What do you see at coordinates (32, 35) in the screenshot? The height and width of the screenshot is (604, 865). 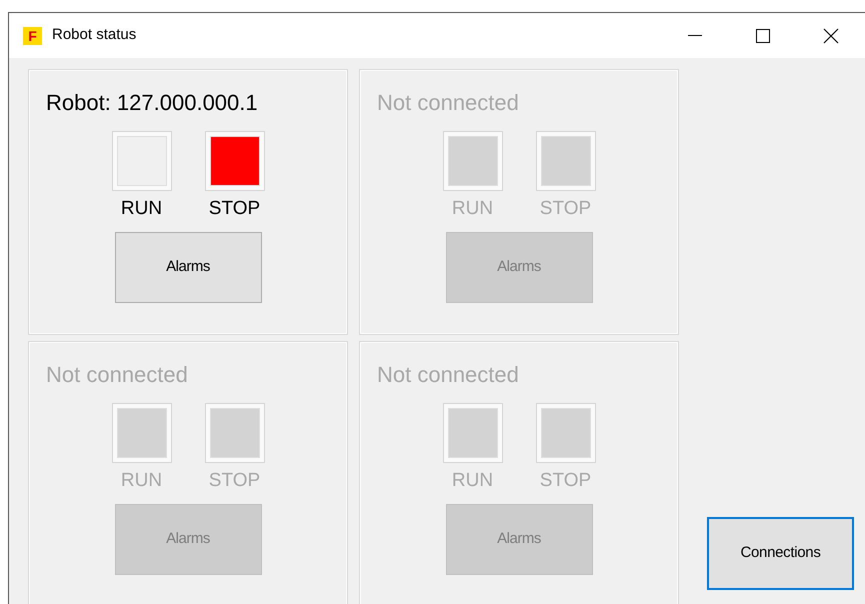 I see `app-icon: F` at bounding box center [32, 35].